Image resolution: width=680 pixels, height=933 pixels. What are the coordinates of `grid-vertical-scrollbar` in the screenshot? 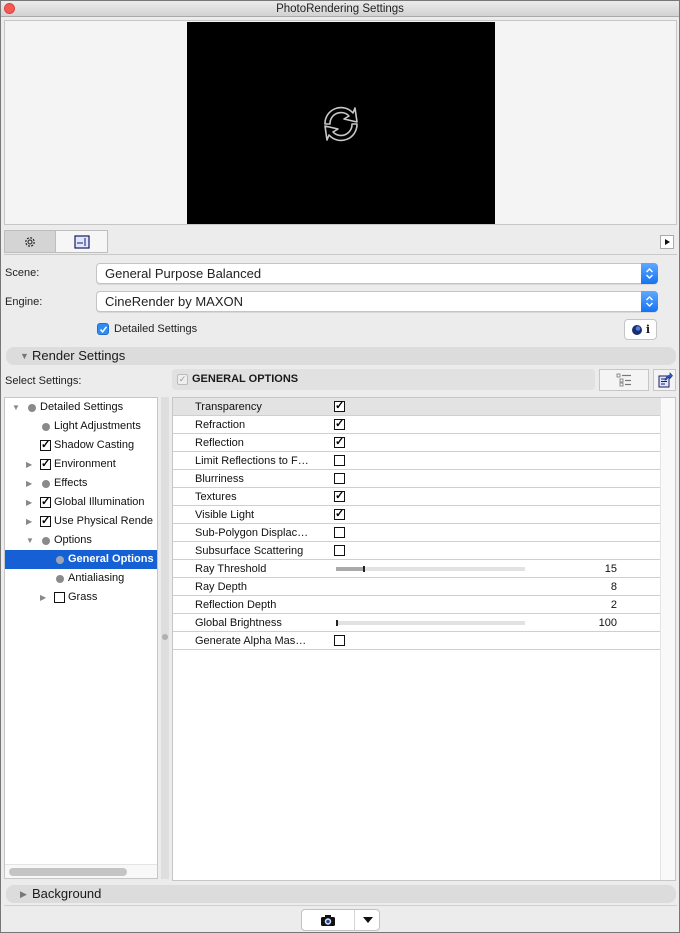 It's located at (667, 639).